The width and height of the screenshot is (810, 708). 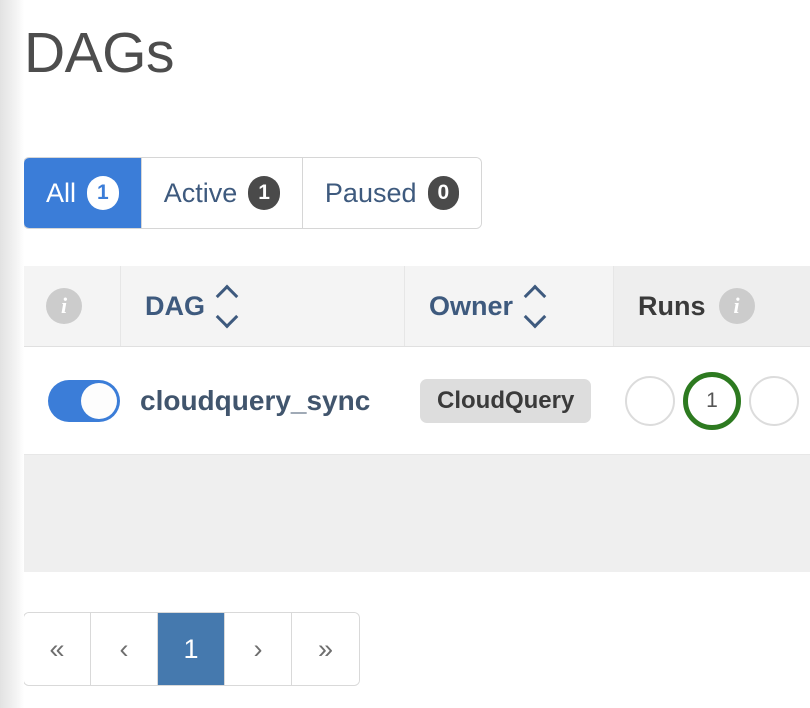 I want to click on column-header-runs: Runs i, so click(x=711, y=306).